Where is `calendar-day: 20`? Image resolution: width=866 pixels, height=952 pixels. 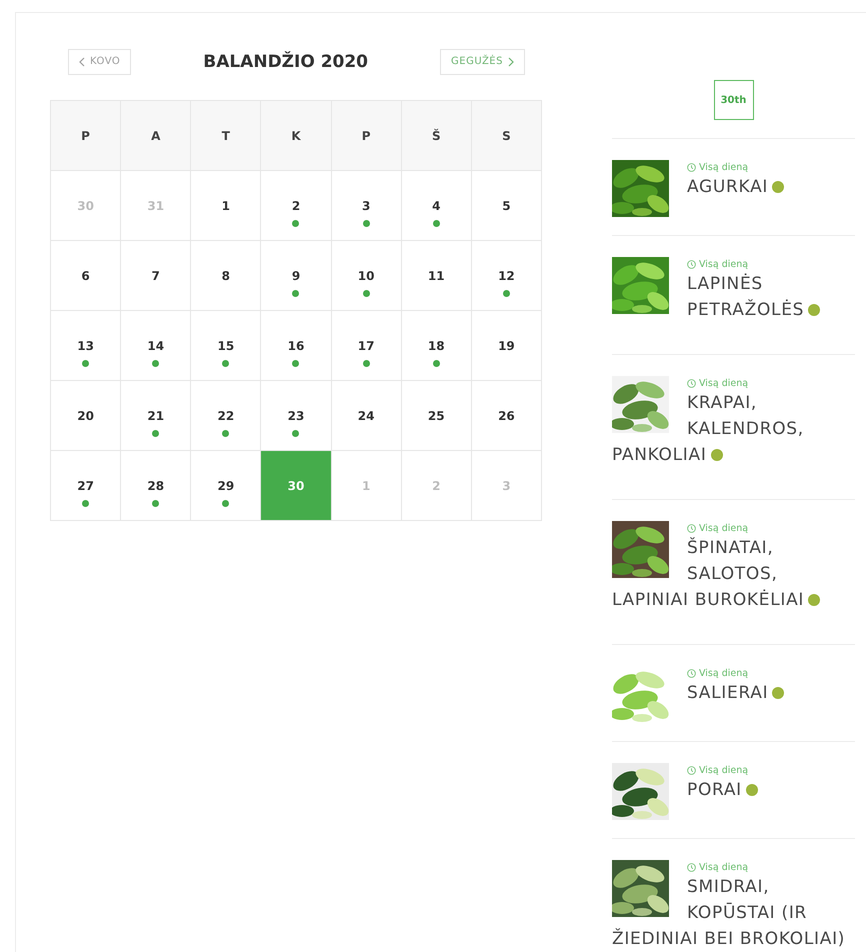
calendar-day: 20 is located at coordinates (86, 416).